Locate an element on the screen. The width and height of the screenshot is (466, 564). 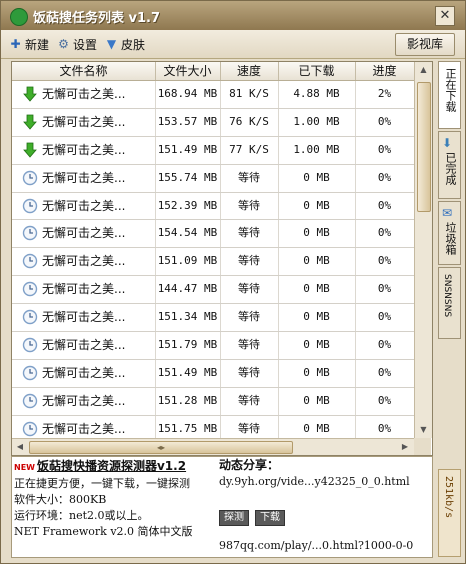
skin-button: ▼ 皮肤 is located at coordinates (125, 44).